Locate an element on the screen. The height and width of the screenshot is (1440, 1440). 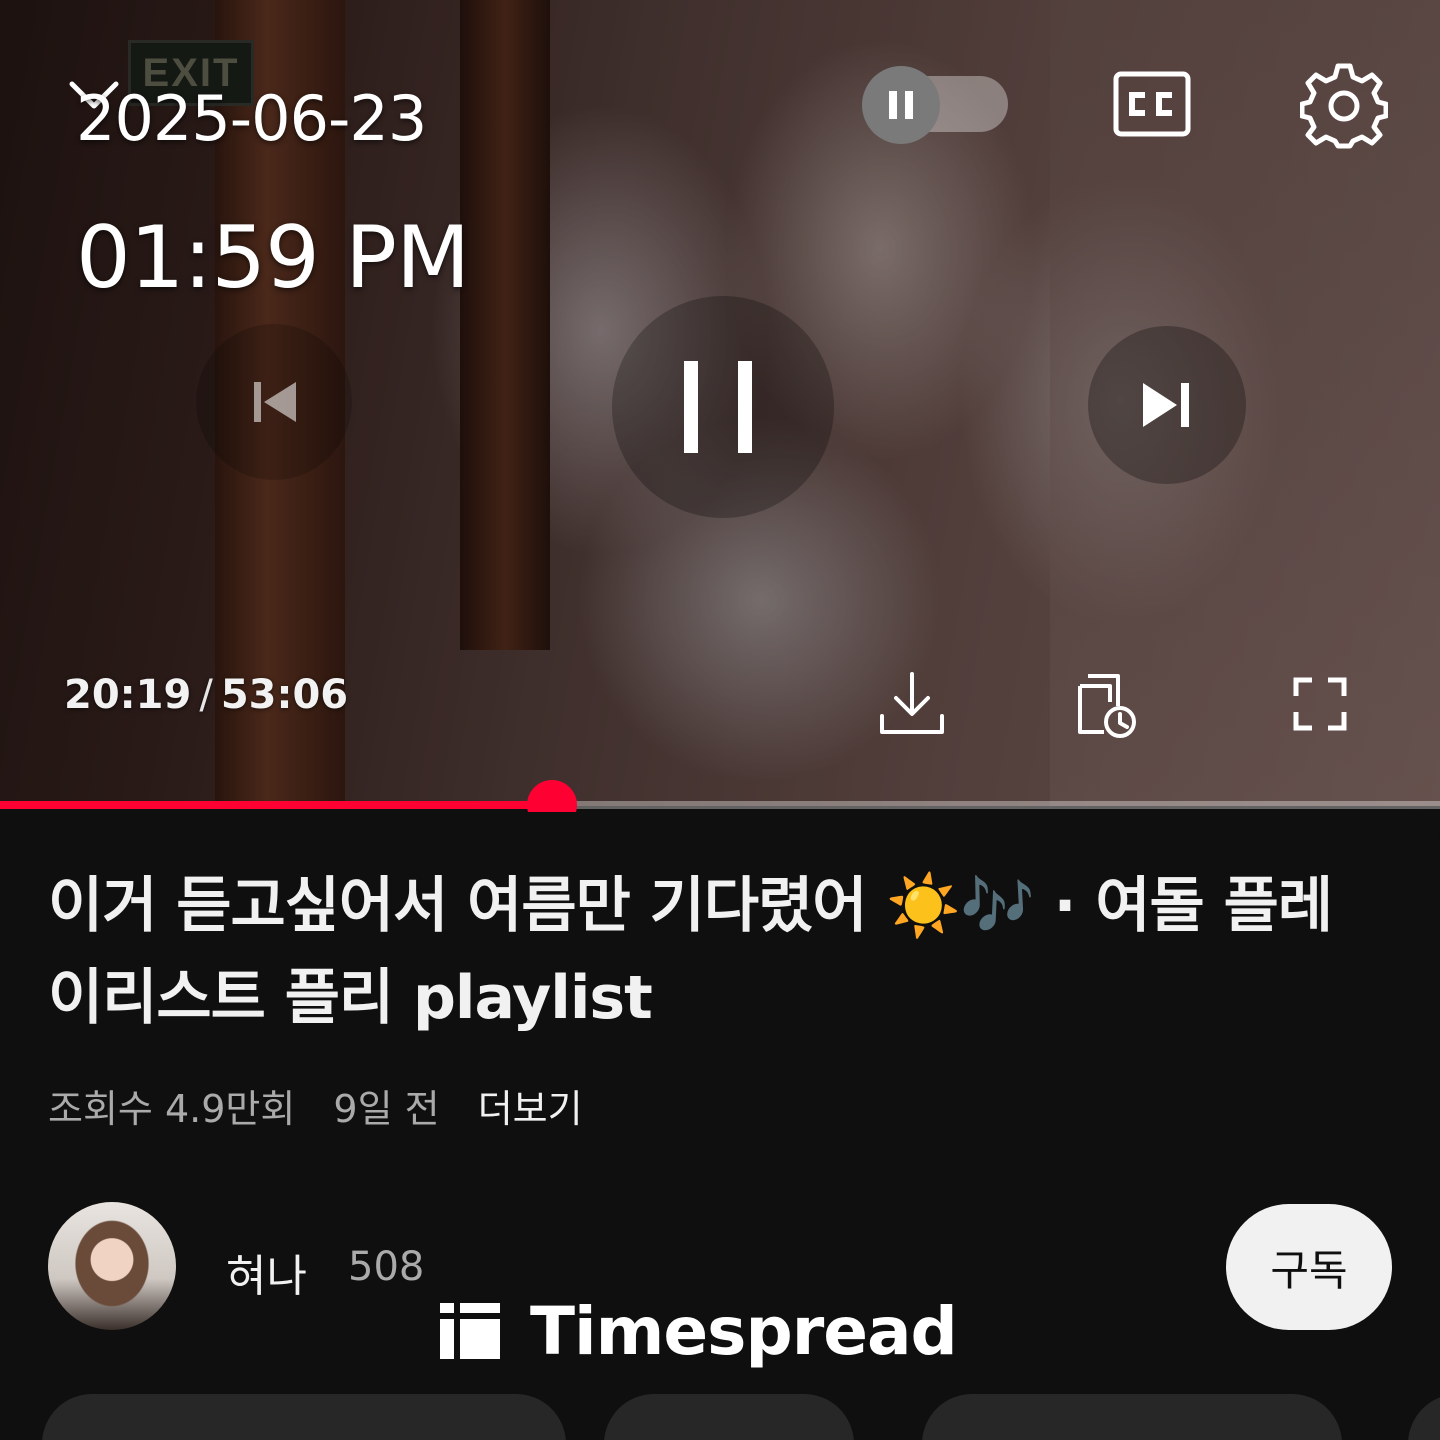
view-count: 조회수 4.9만회 is located at coordinates (172, 1109).